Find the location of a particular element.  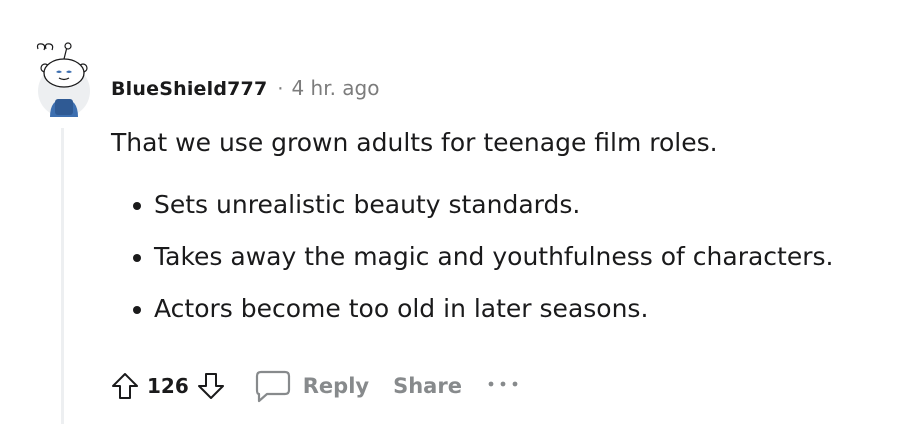

upvote-button is located at coordinates (125, 386).